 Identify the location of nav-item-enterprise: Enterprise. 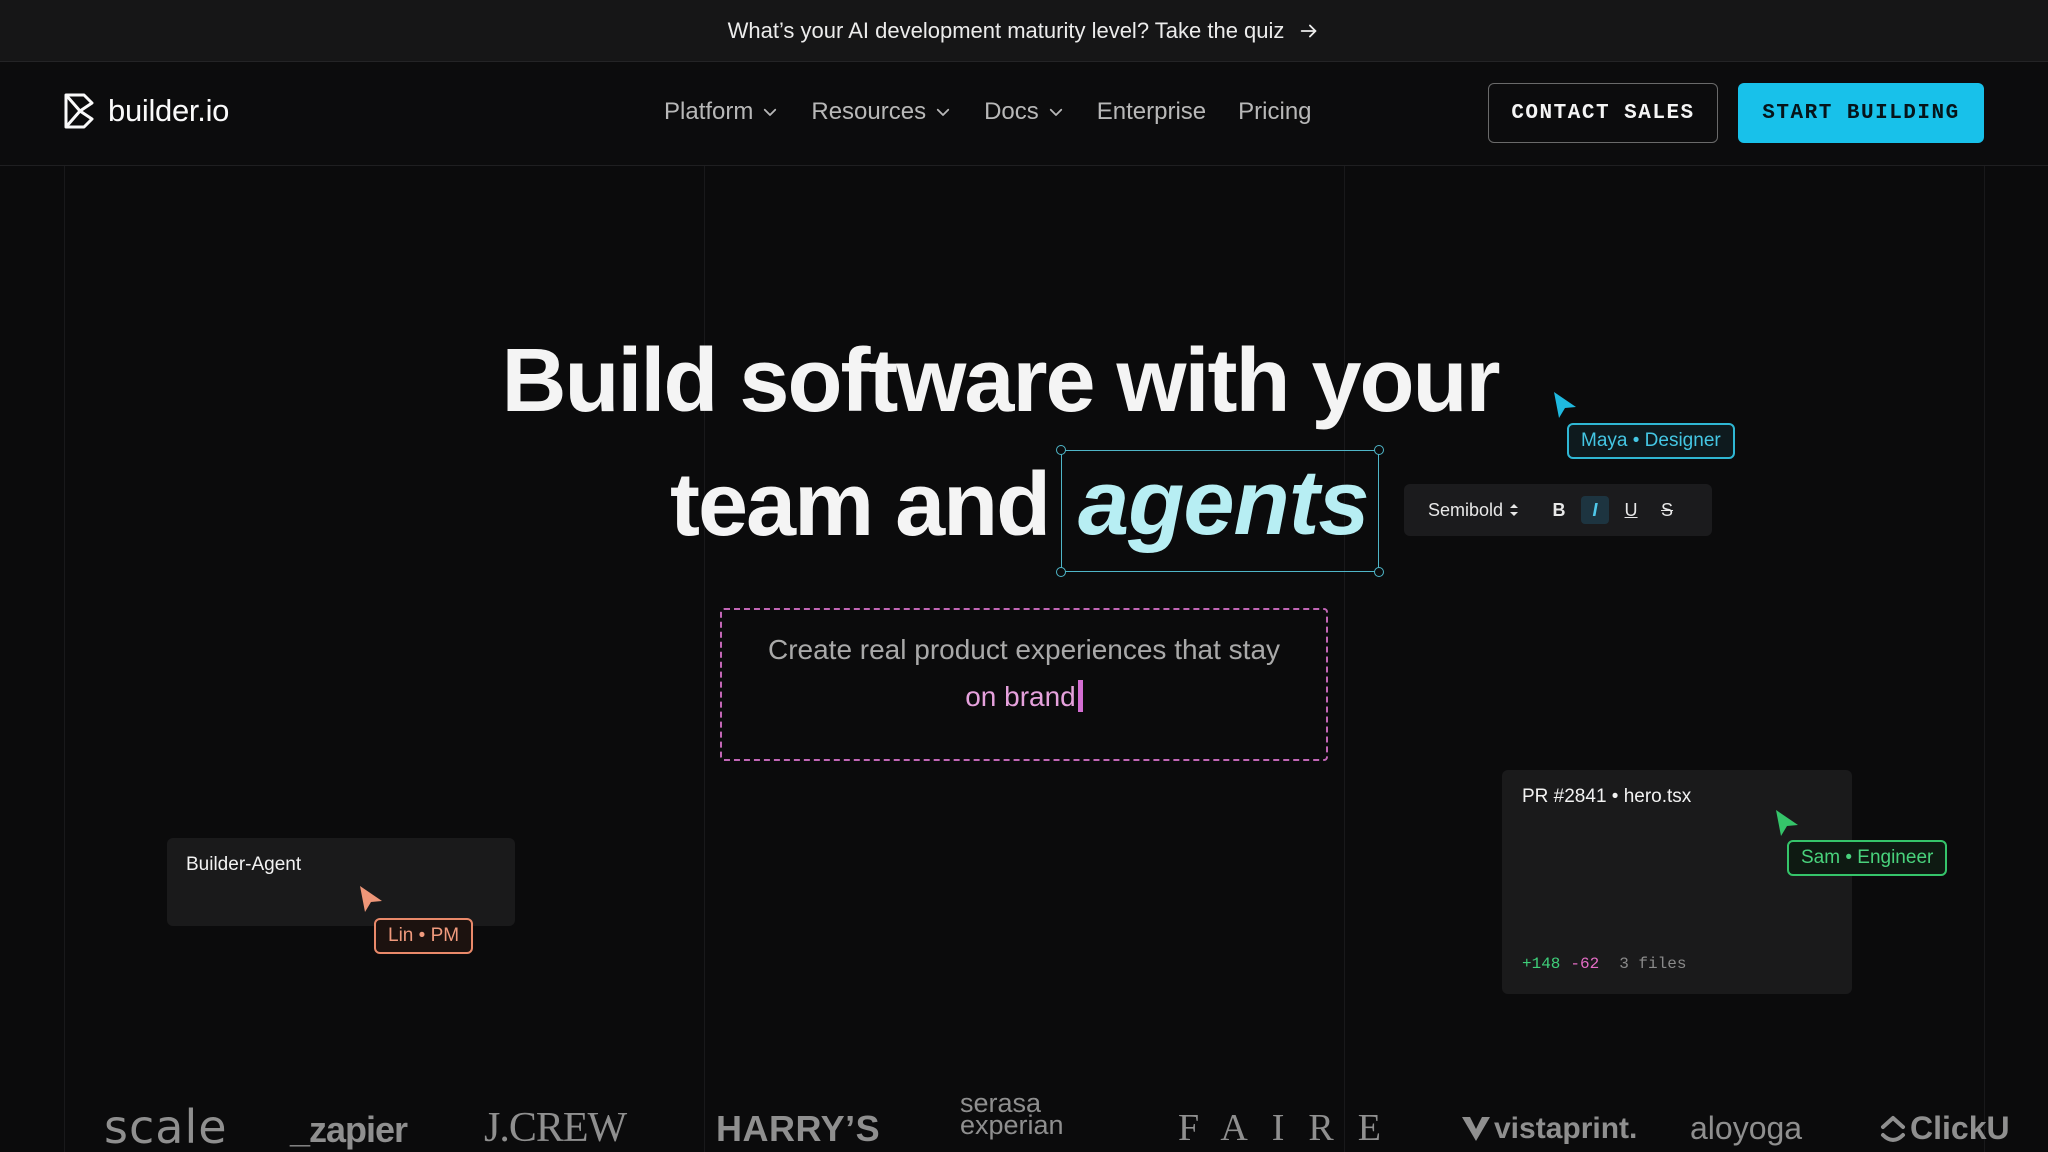
(1151, 112).